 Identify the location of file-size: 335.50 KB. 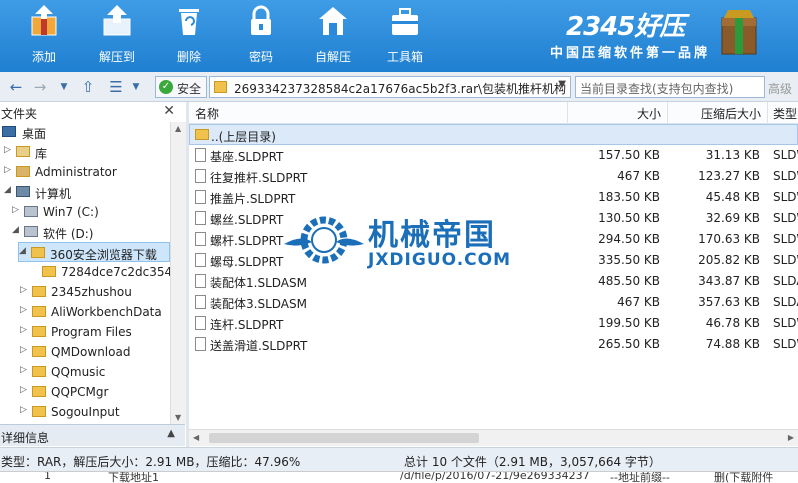
(629, 260).